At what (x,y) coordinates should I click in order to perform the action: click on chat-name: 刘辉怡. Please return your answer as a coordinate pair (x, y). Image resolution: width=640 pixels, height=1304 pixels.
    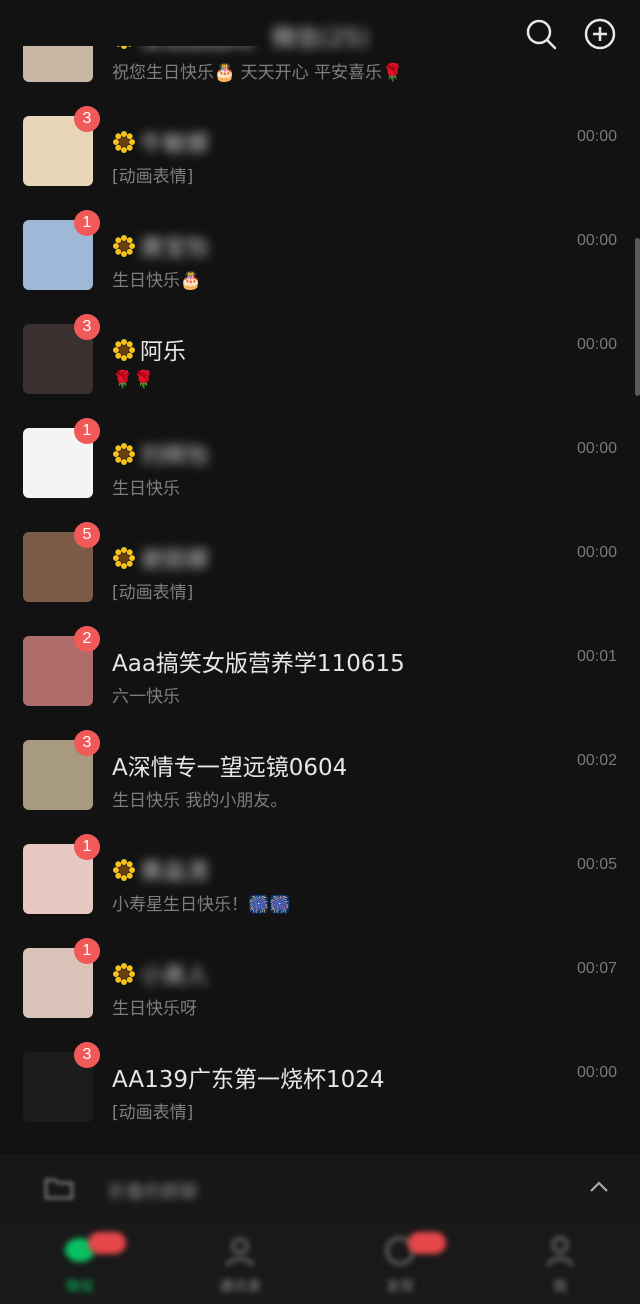
    Looking at the image, I should click on (174, 456).